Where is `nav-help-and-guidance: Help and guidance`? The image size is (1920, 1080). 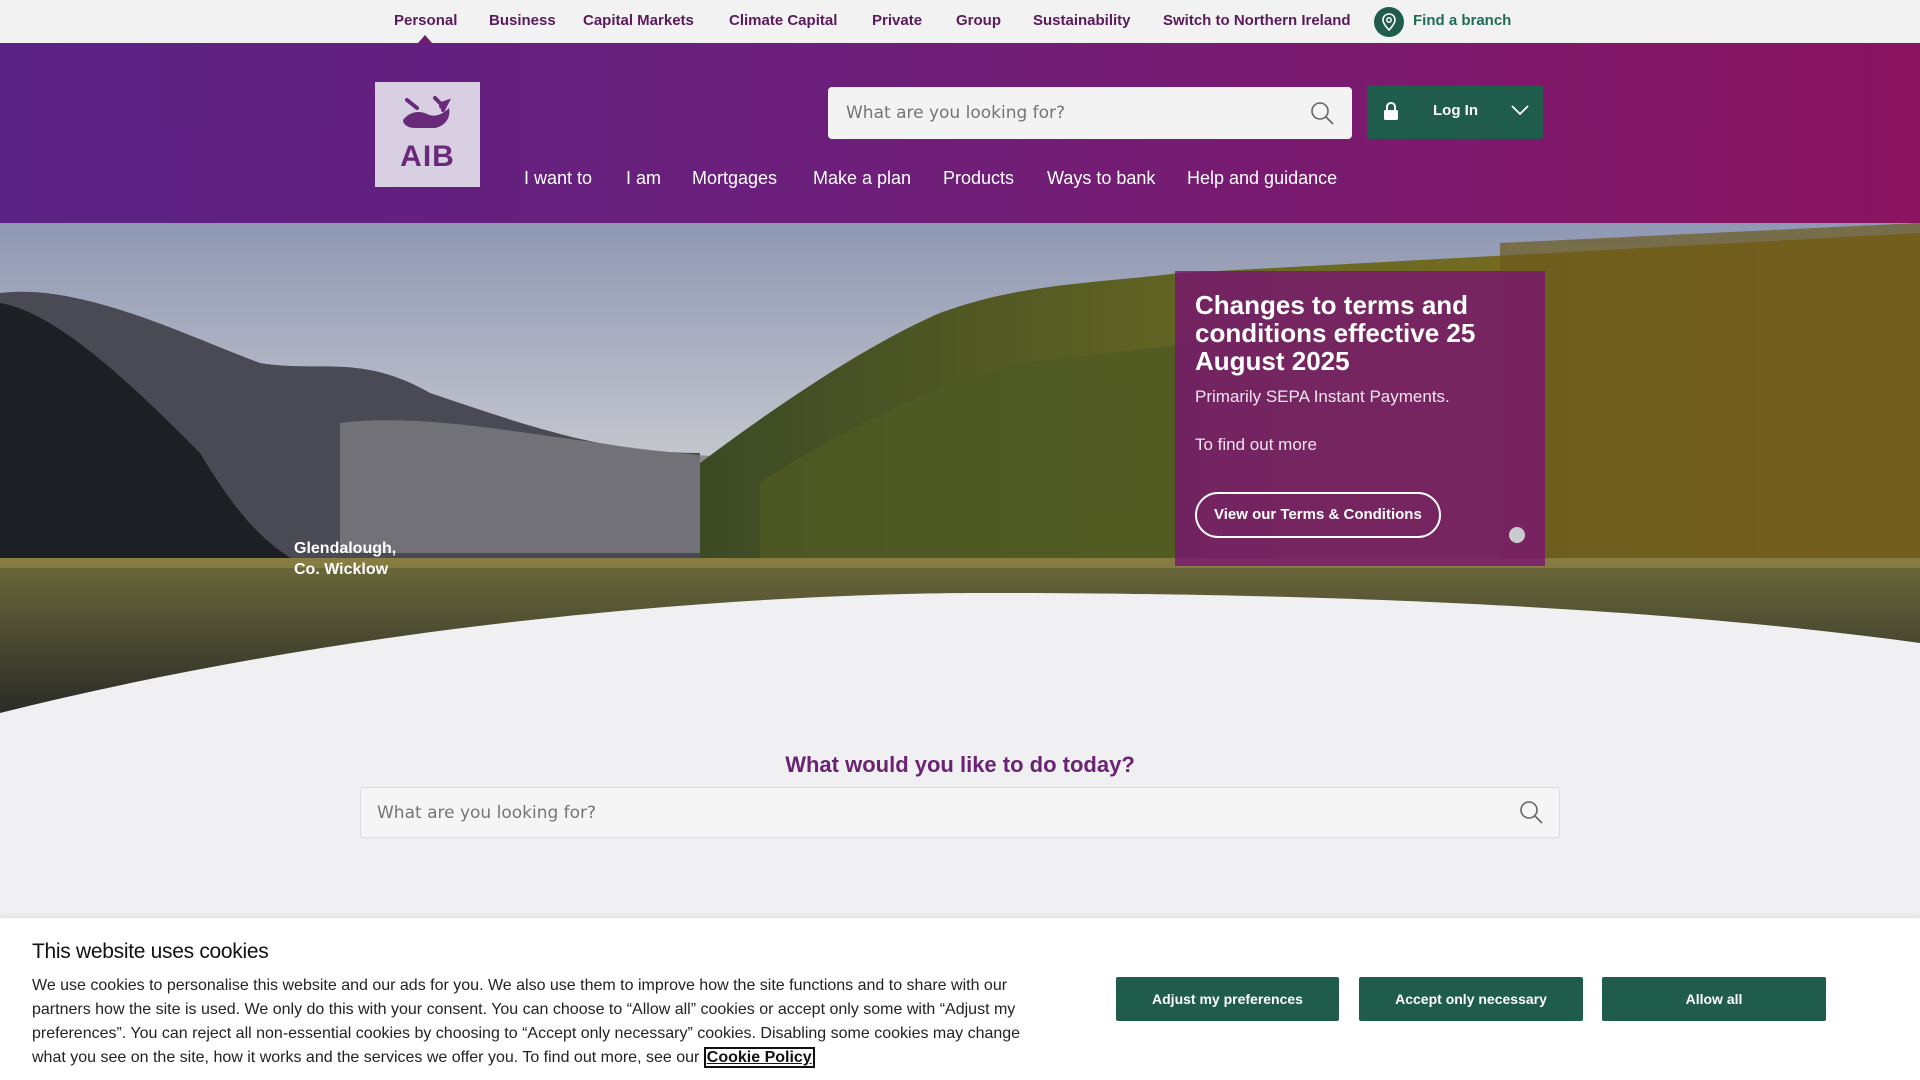
nav-help-and-guidance: Help and guidance is located at coordinates (1262, 178).